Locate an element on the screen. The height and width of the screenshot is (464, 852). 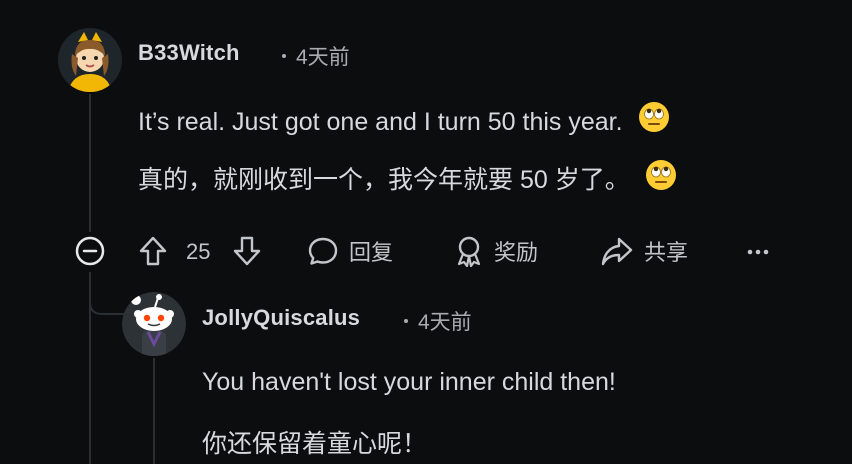
more-options-button is located at coordinates (758, 252).